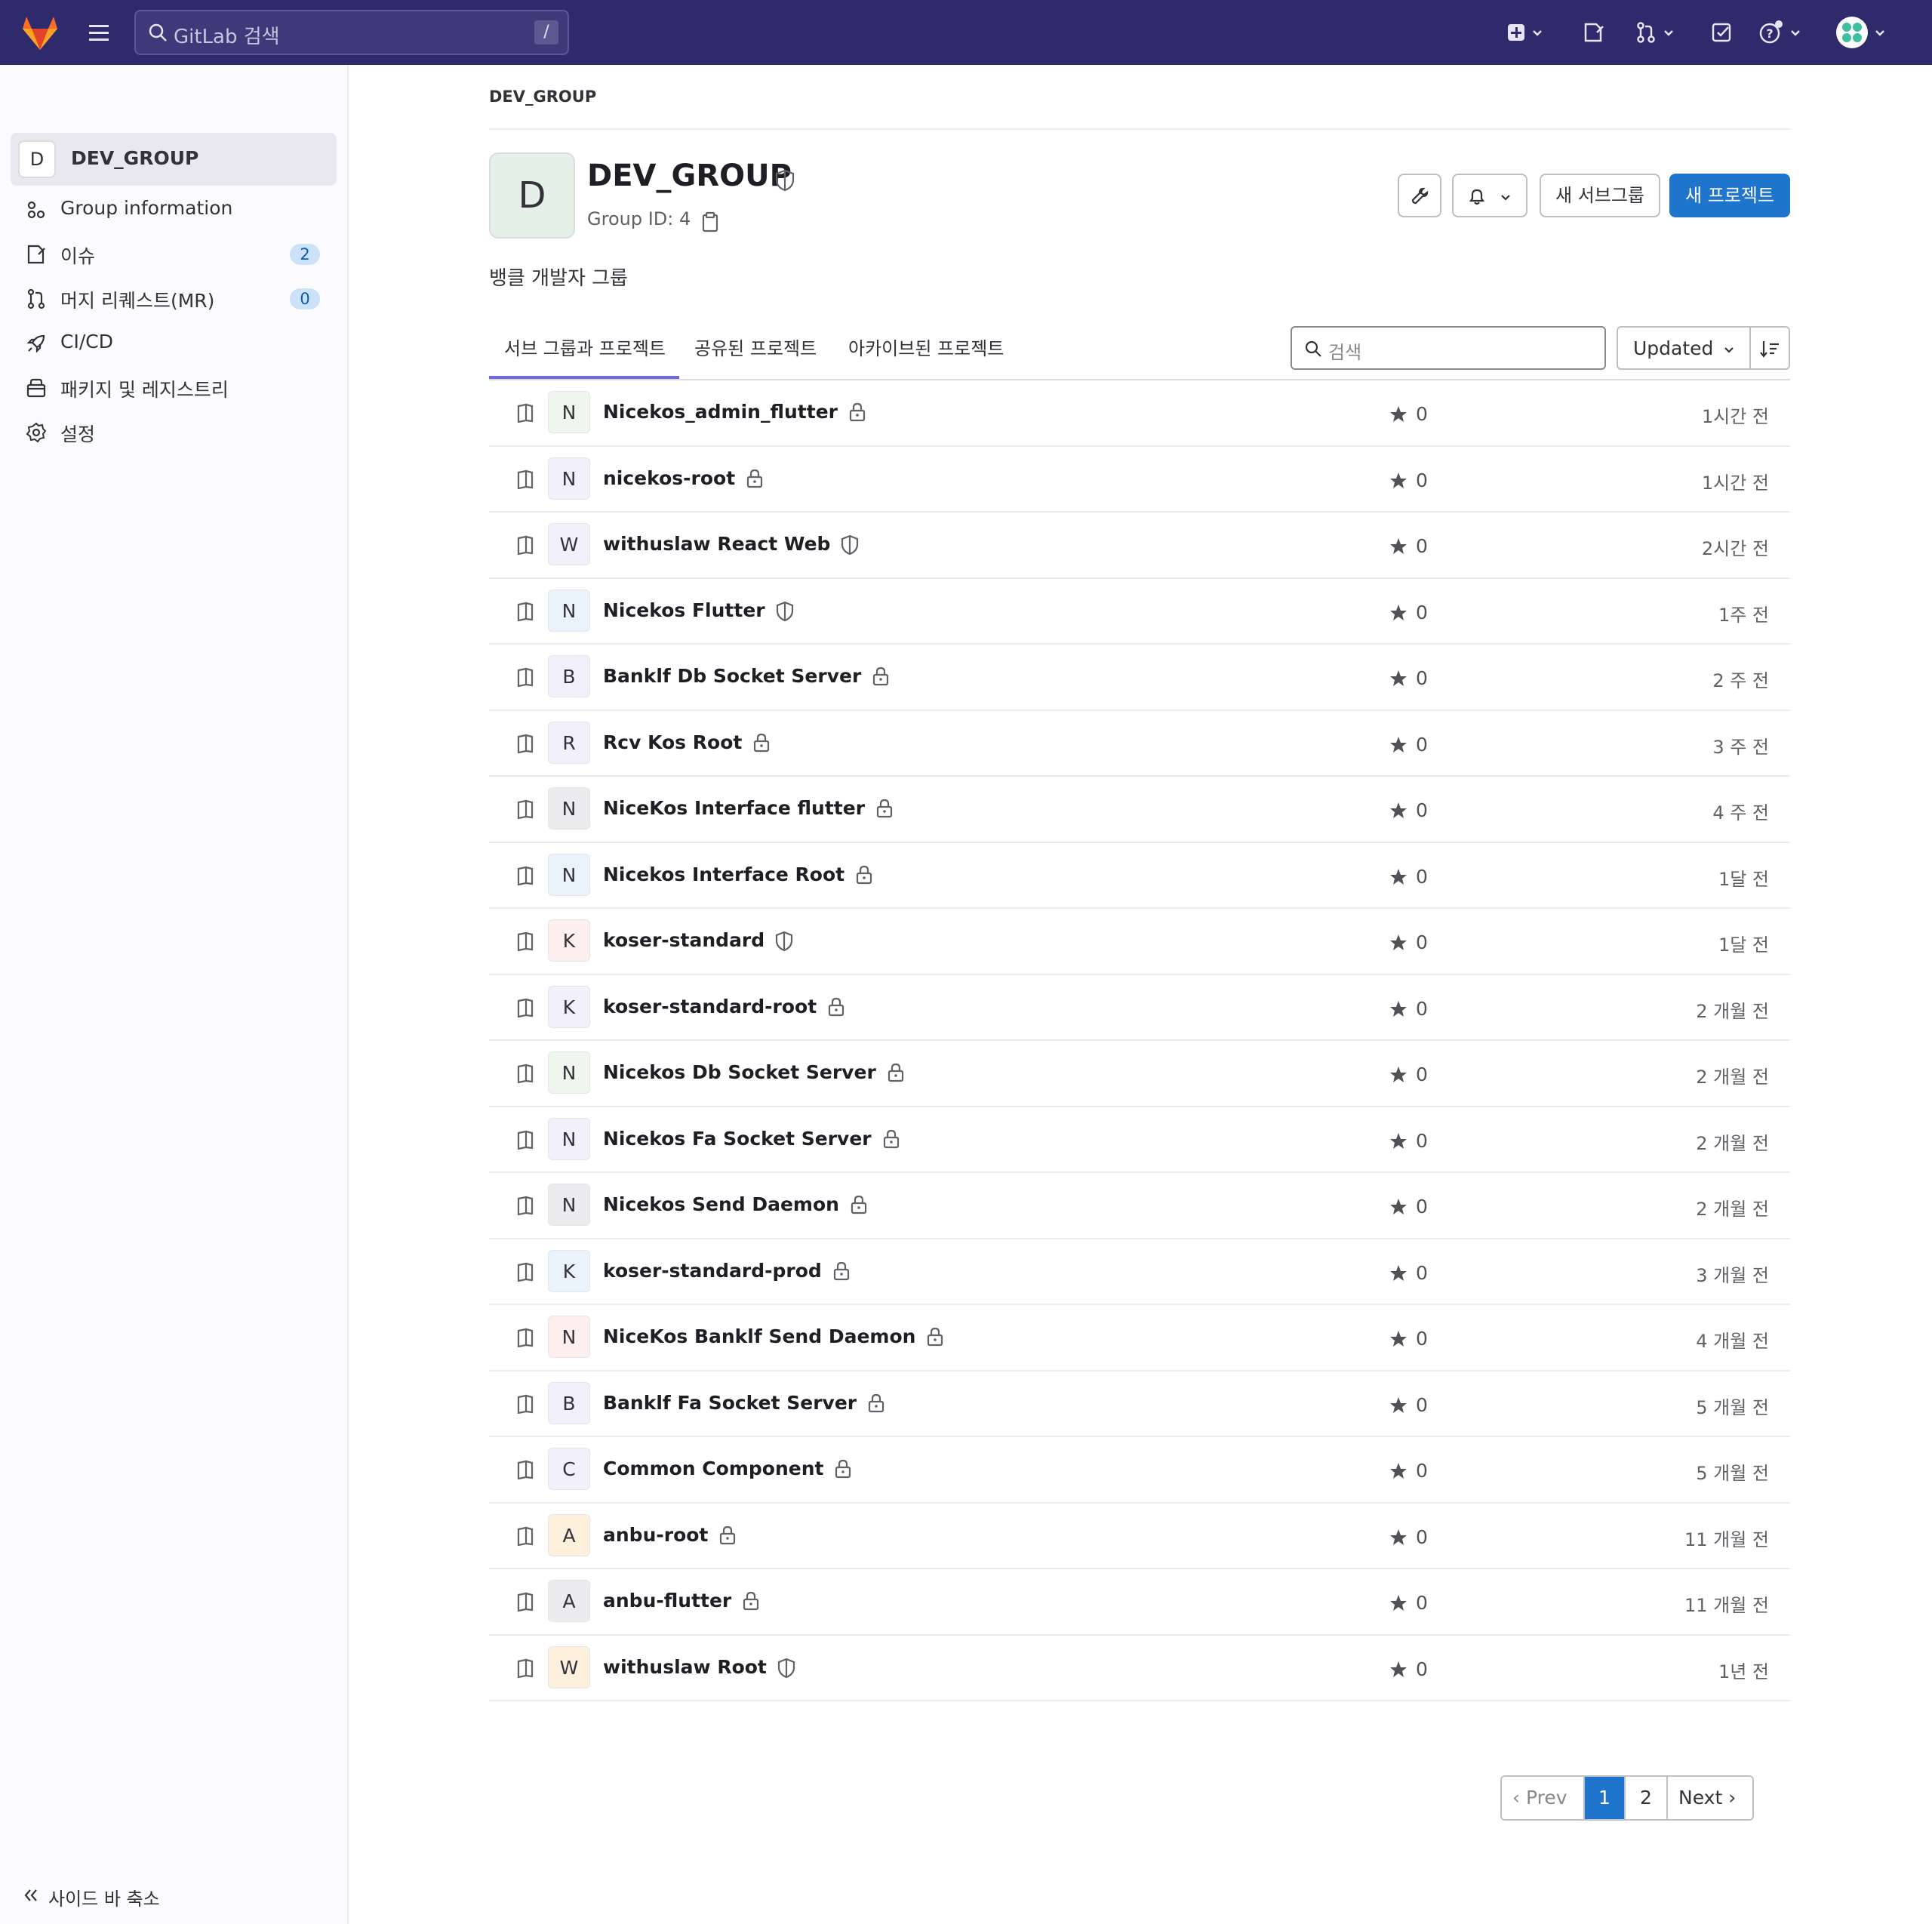  What do you see at coordinates (683, 940) in the screenshot?
I see `project-name-link: koser-standard` at bounding box center [683, 940].